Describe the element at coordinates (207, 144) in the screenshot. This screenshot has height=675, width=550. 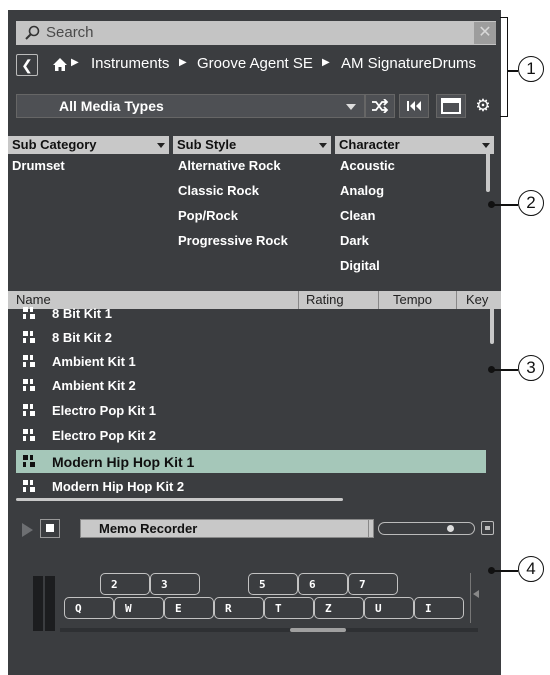
I see `filter-header-label: Sub Style` at that location.